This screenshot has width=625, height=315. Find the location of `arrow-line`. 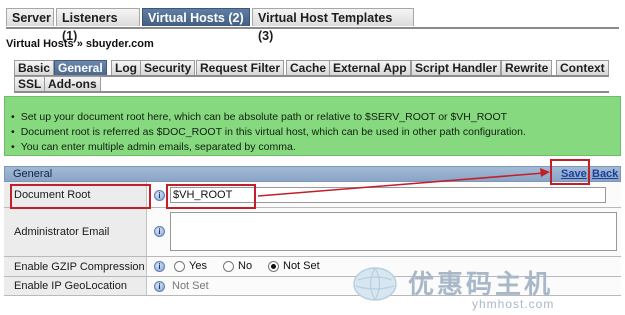

arrow-line is located at coordinates (401, 184).